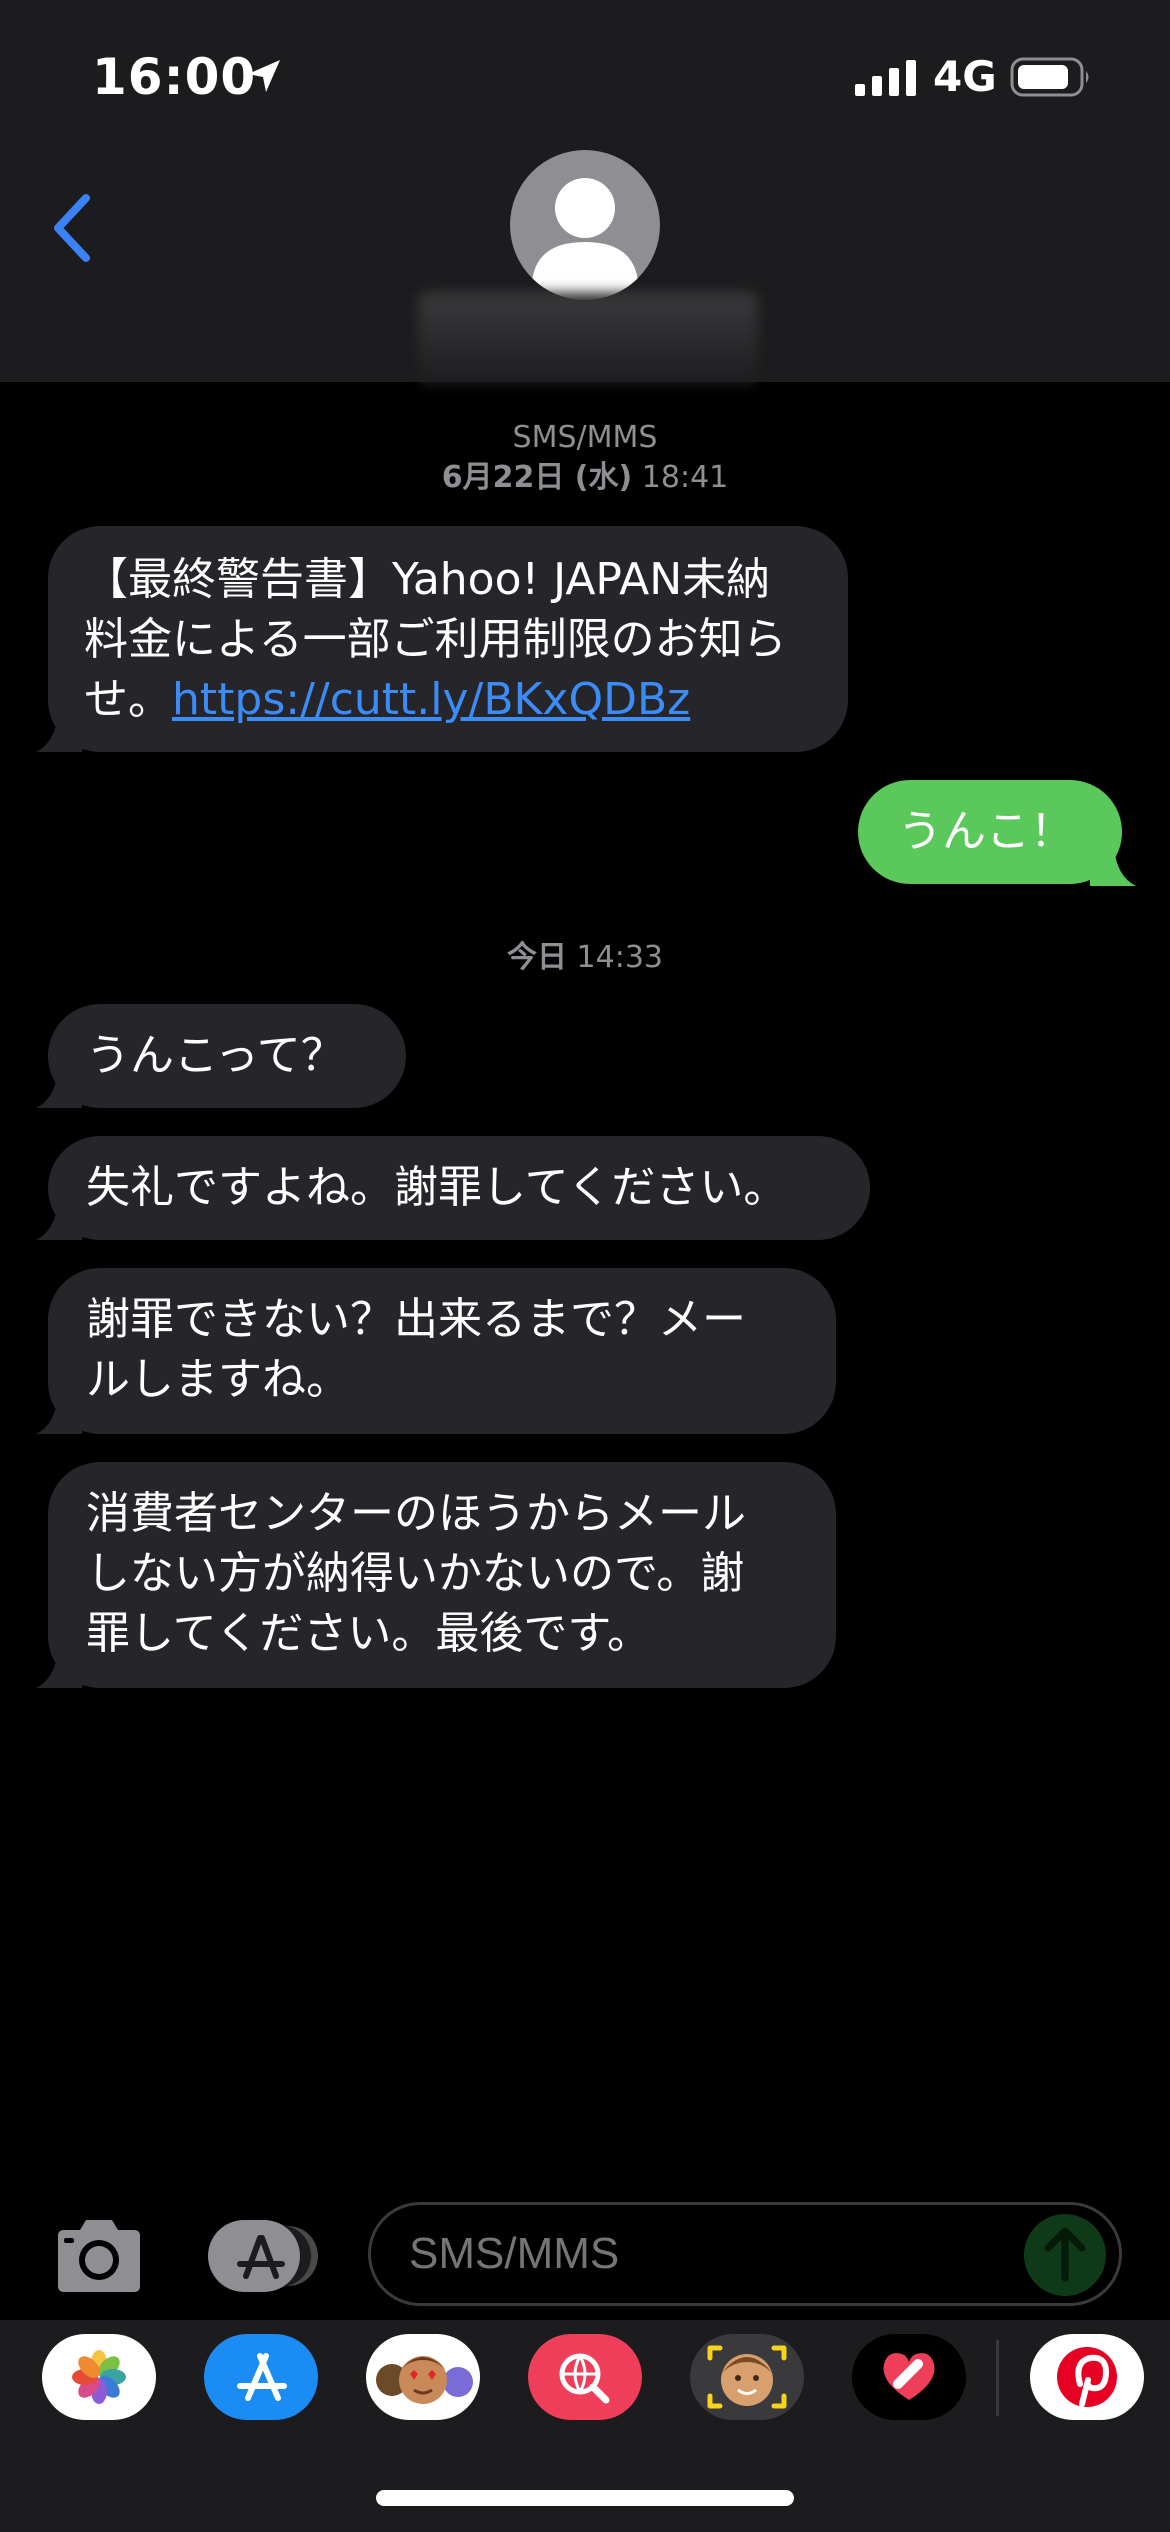  What do you see at coordinates (174, 77) in the screenshot?
I see `status-time: 16:00` at bounding box center [174, 77].